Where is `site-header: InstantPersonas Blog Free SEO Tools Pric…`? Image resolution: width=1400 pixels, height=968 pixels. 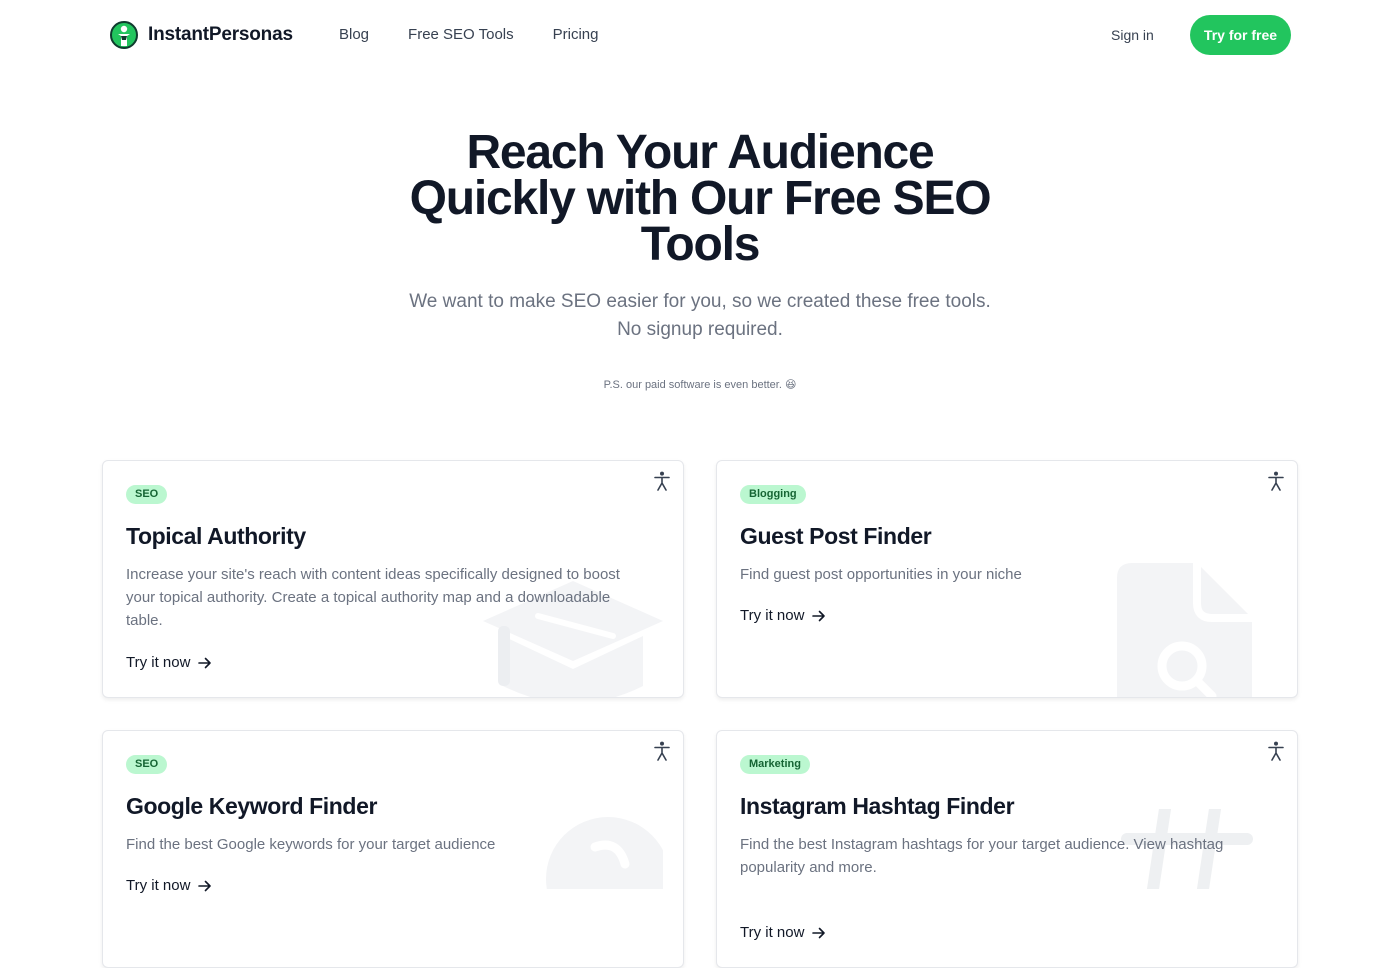
site-header: InstantPersonas Blog Free SEO Tools Pric… is located at coordinates (700, 35).